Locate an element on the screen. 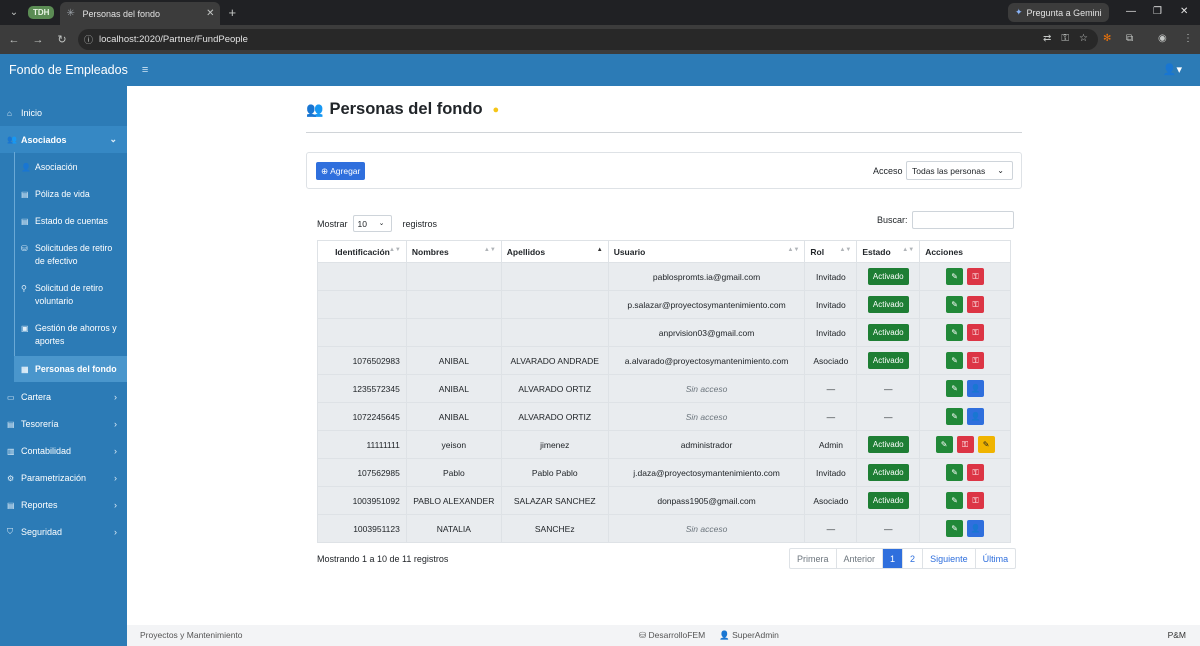 The image size is (1200, 646). sidebar-item-contabilidad: ▥ Contabilidad › is located at coordinates (63, 451).